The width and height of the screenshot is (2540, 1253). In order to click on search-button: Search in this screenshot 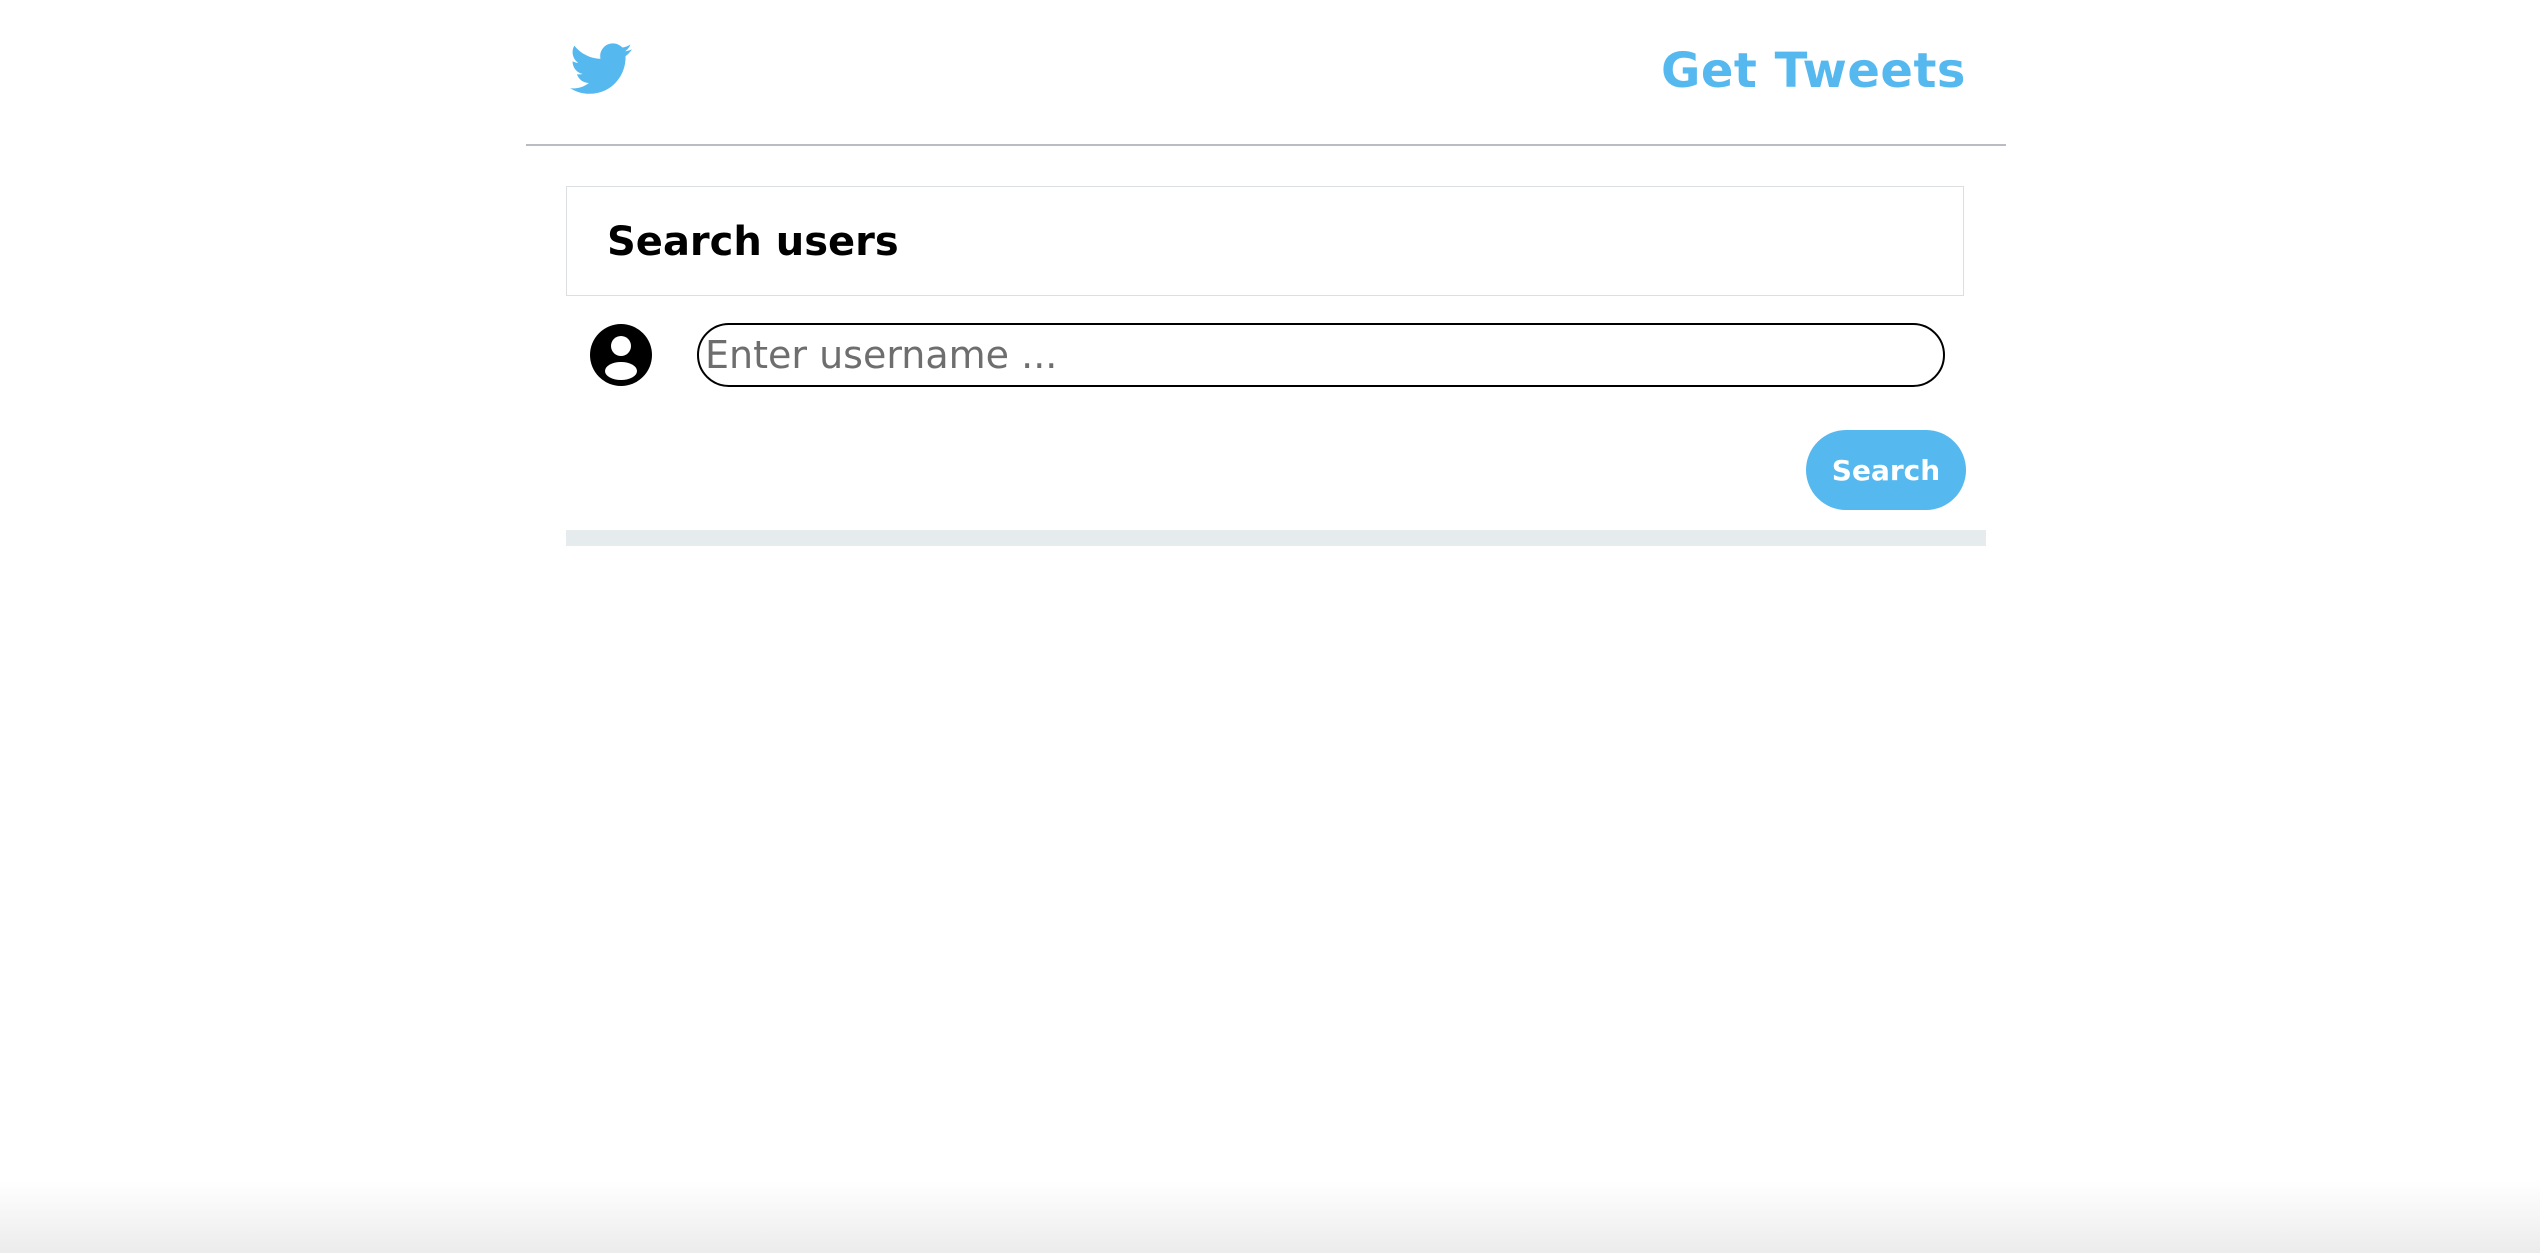, I will do `click(1886, 470)`.